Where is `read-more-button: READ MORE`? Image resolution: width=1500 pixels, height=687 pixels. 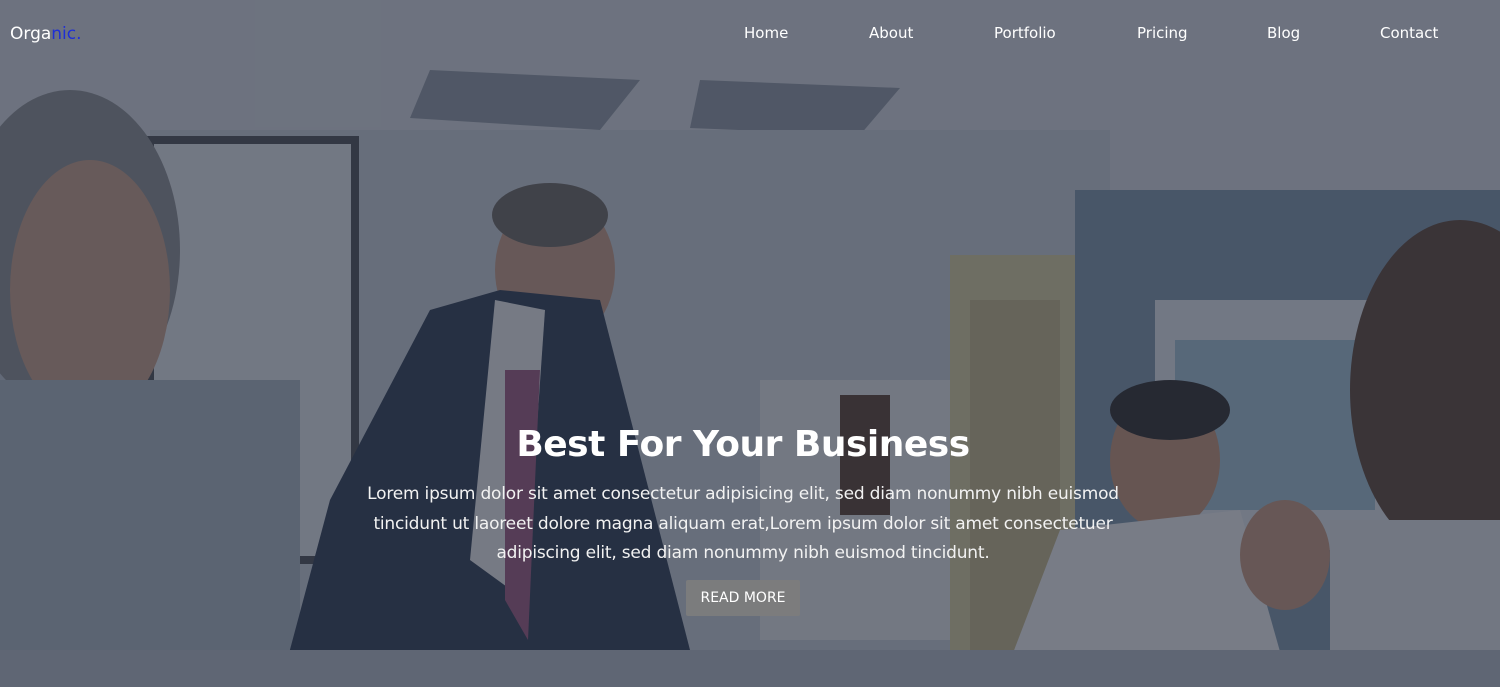 read-more-button: READ MORE is located at coordinates (743, 598).